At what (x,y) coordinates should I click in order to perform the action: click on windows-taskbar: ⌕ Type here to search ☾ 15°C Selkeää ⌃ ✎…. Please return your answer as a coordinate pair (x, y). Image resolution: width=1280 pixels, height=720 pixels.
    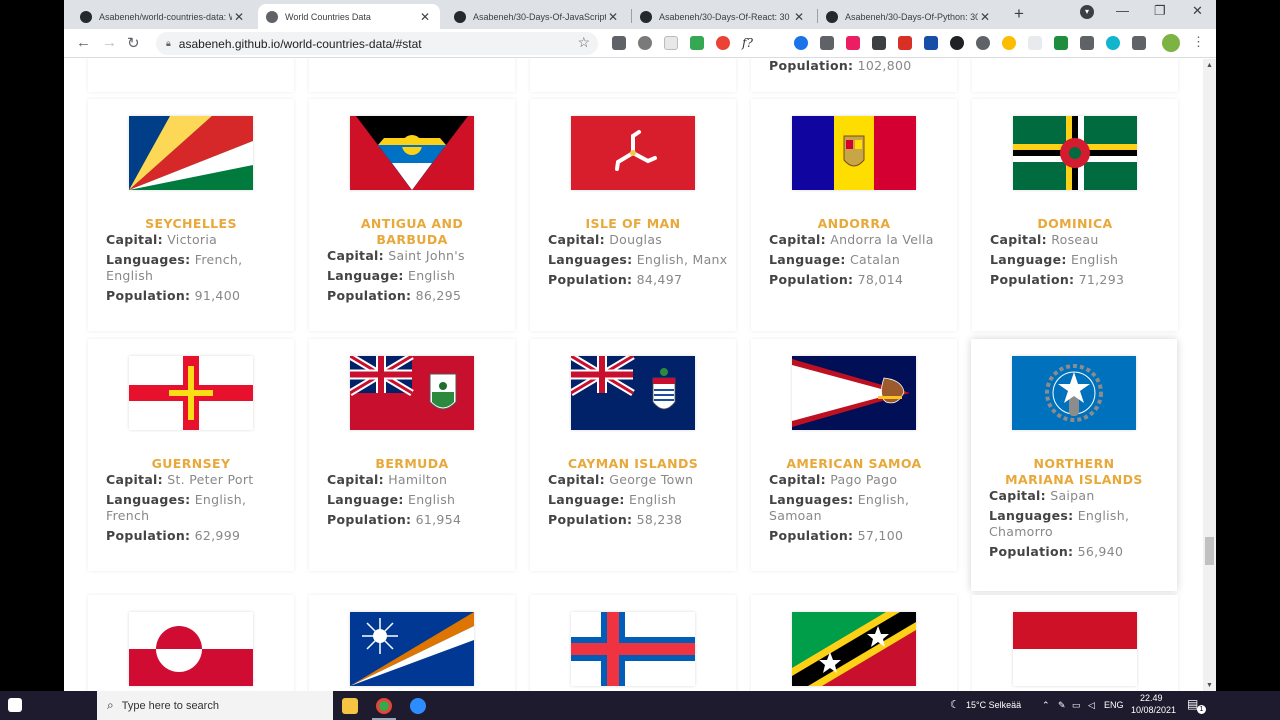
    Looking at the image, I should click on (640, 705).